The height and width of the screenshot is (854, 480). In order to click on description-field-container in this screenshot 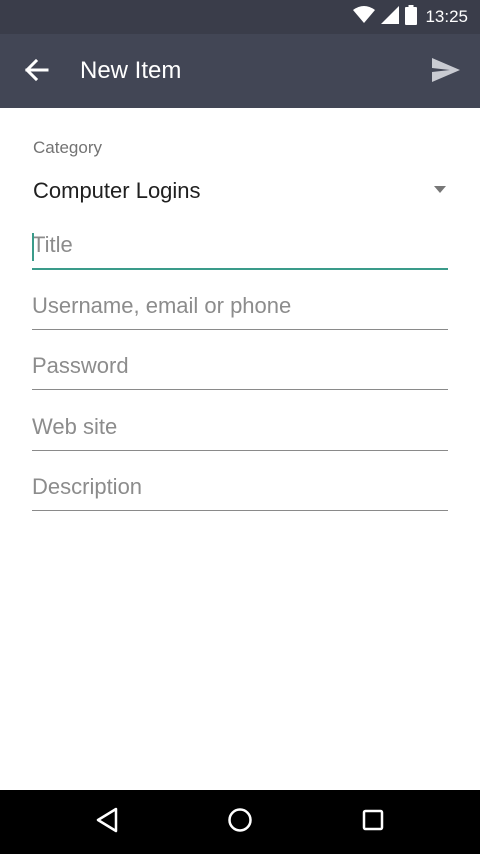, I will do `click(240, 490)`.